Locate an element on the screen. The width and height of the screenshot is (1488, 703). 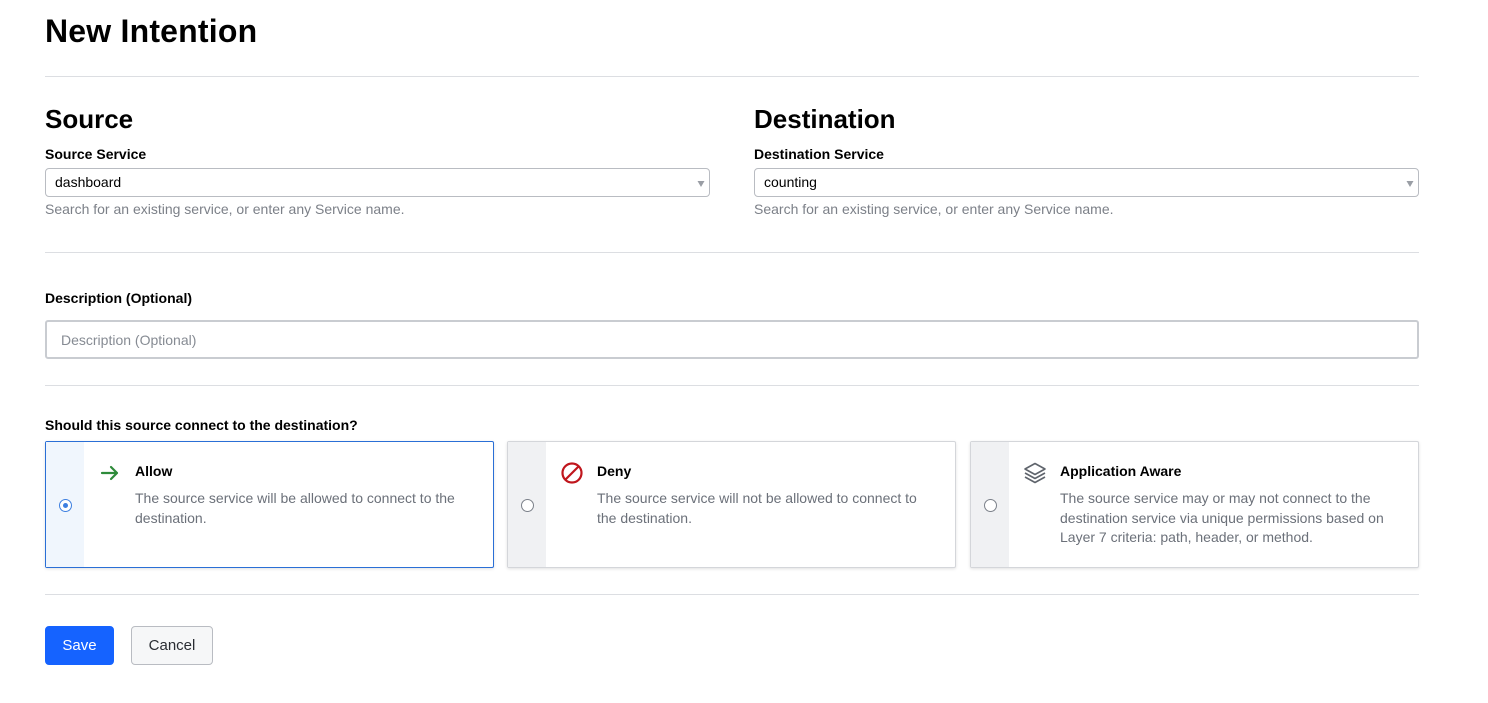
cancel-button: Cancel is located at coordinates (172, 645).